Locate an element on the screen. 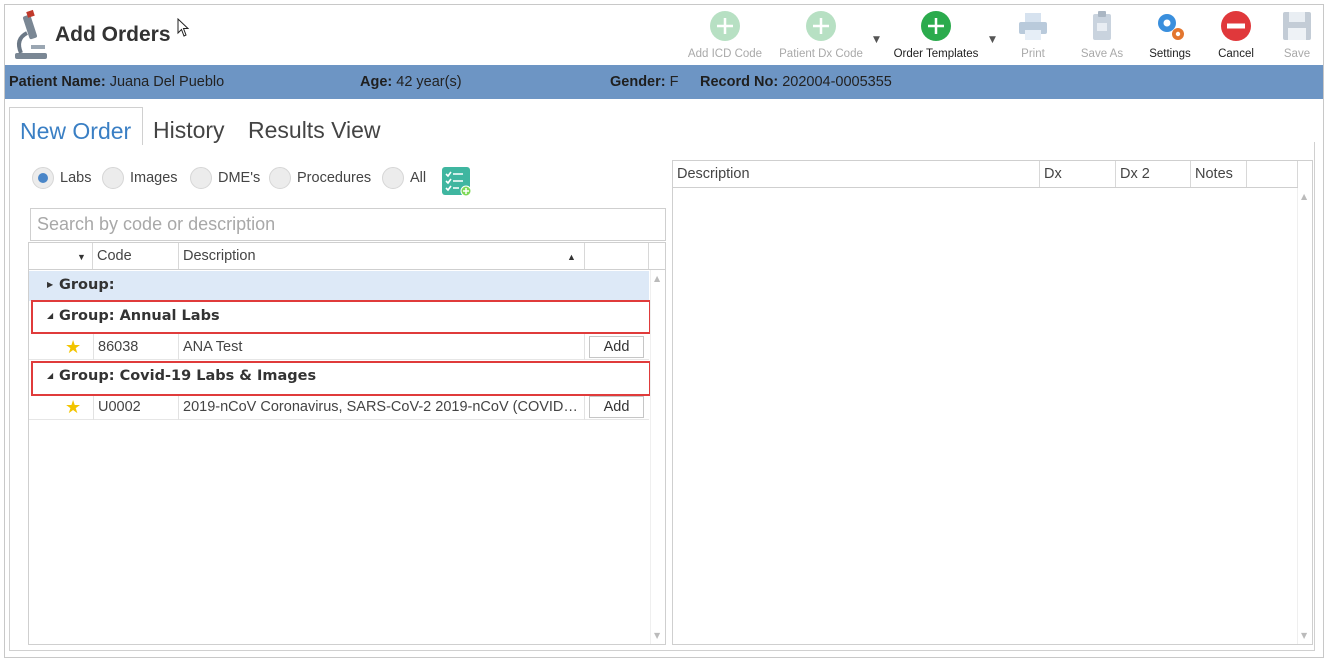 The height and width of the screenshot is (662, 1326). save-button: Save is located at coordinates (1297, 36).